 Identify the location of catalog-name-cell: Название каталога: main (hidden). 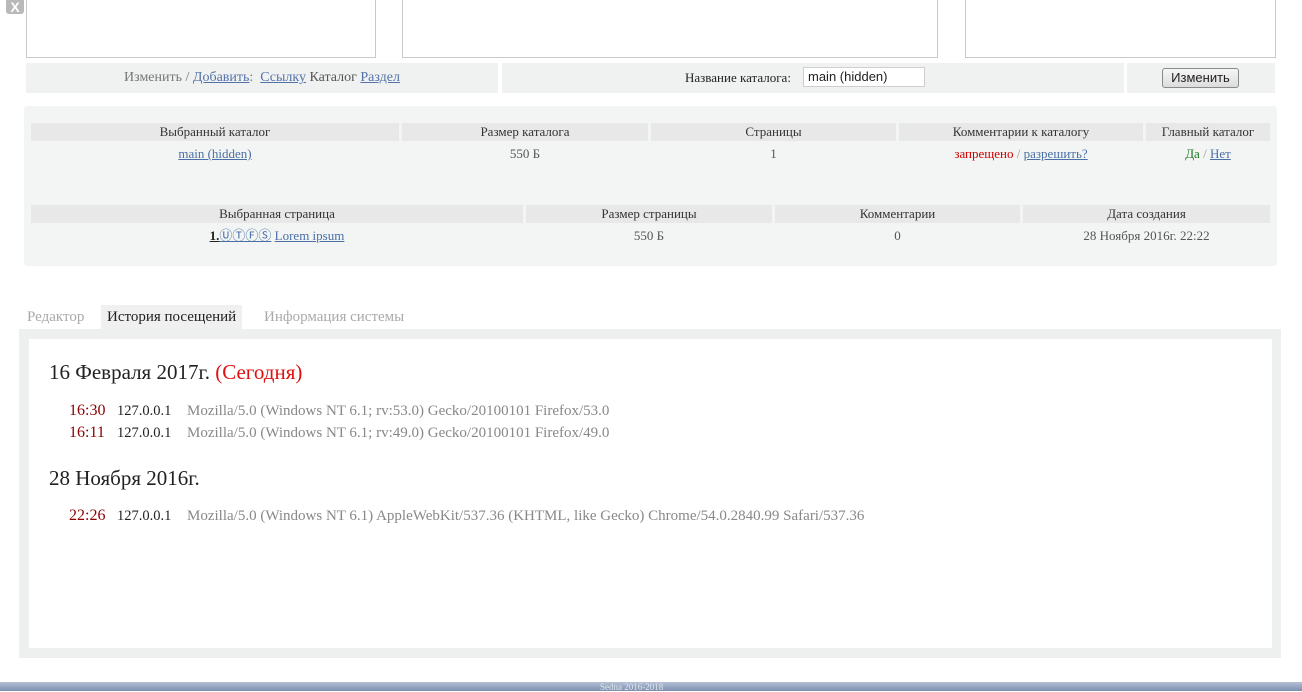
(813, 78).